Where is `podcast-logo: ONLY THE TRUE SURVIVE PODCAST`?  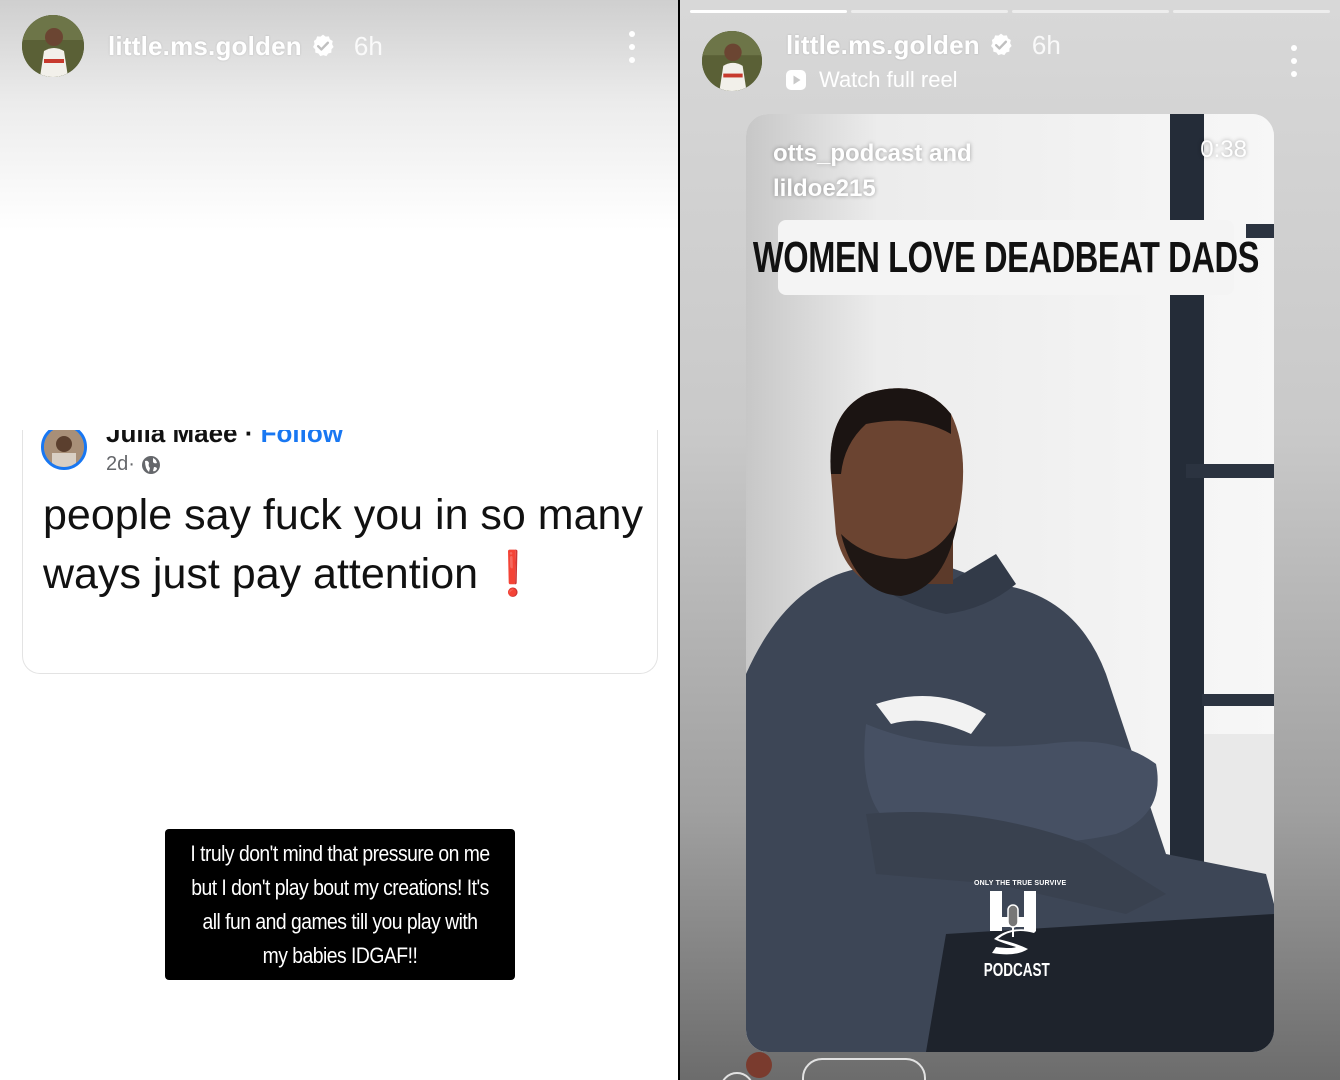 podcast-logo: ONLY THE TRUE SURVIVE PODCAST is located at coordinates (1020, 930).